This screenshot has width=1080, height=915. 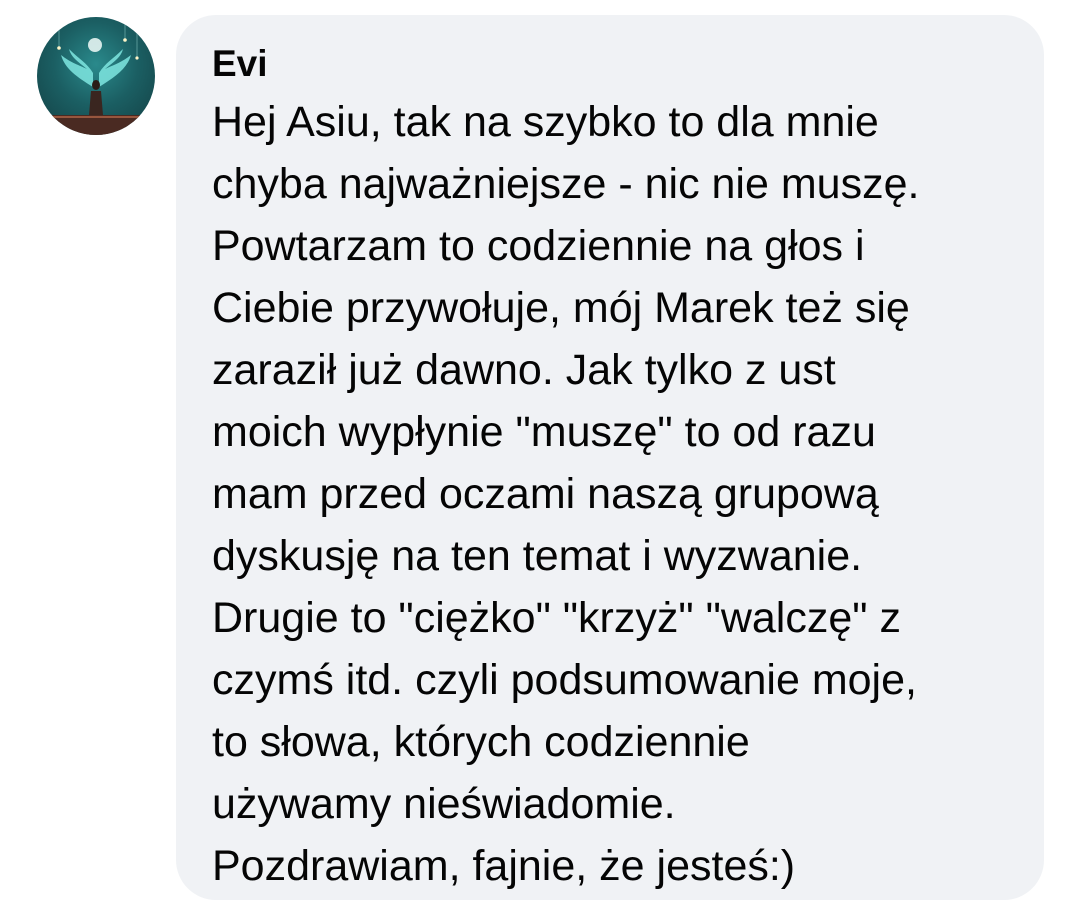 What do you see at coordinates (561, 308) in the screenshot?
I see `comment-line: Ciebie przywołuje, mój Marek też się` at bounding box center [561, 308].